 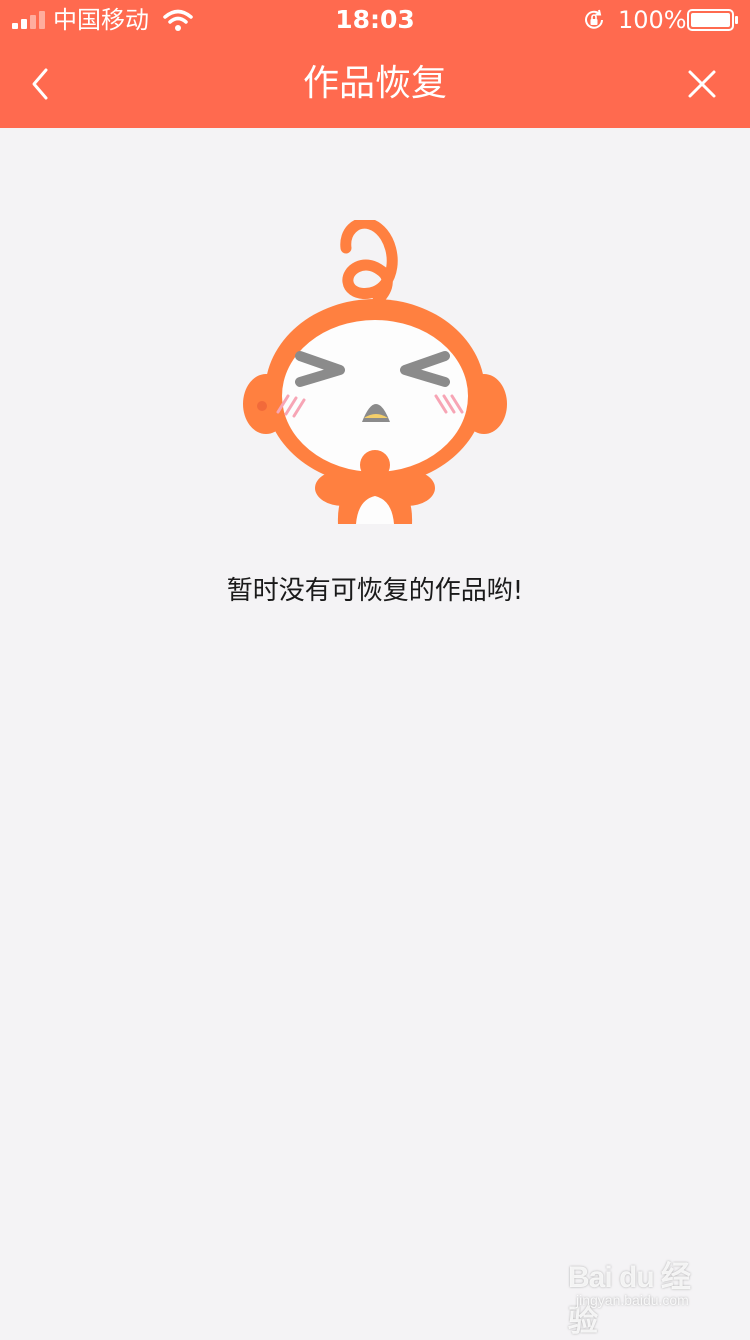 What do you see at coordinates (375, 591) in the screenshot?
I see `empty-state-message: 暂时没有可恢复的作品哟!` at bounding box center [375, 591].